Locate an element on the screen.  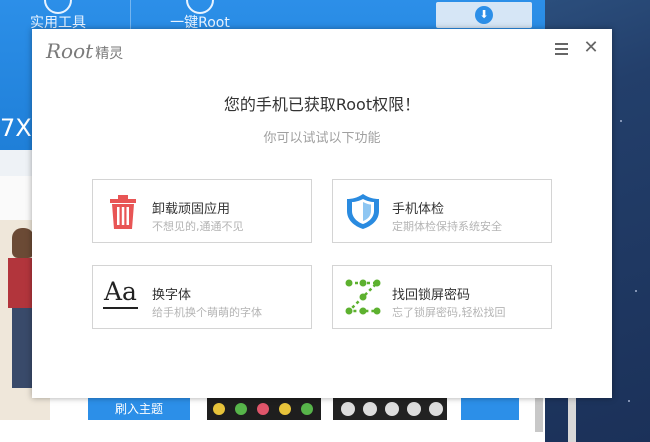
card-title: 卸载顽固应用 is located at coordinates (191, 209).